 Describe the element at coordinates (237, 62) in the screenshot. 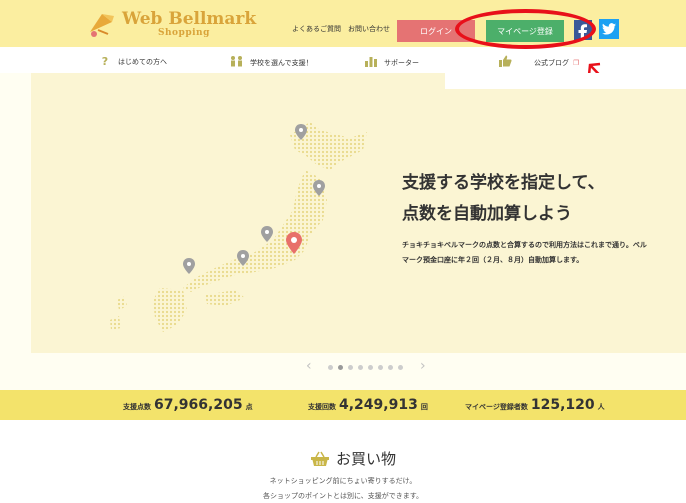

I see `people-icon` at that location.